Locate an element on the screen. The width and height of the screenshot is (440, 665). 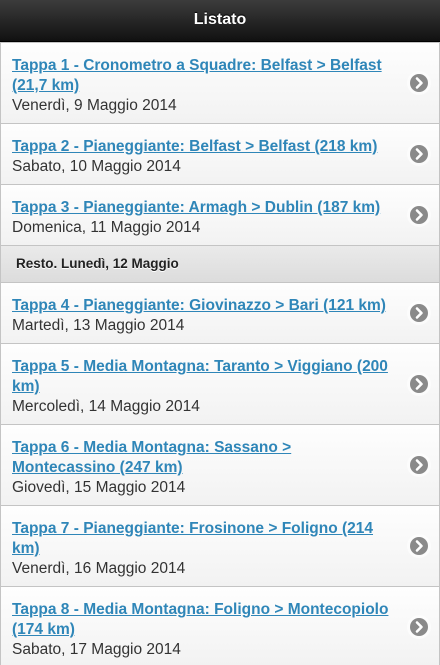
list-divider-rest-day: Resto. Lunedì, 12 Maggio is located at coordinates (220, 264).